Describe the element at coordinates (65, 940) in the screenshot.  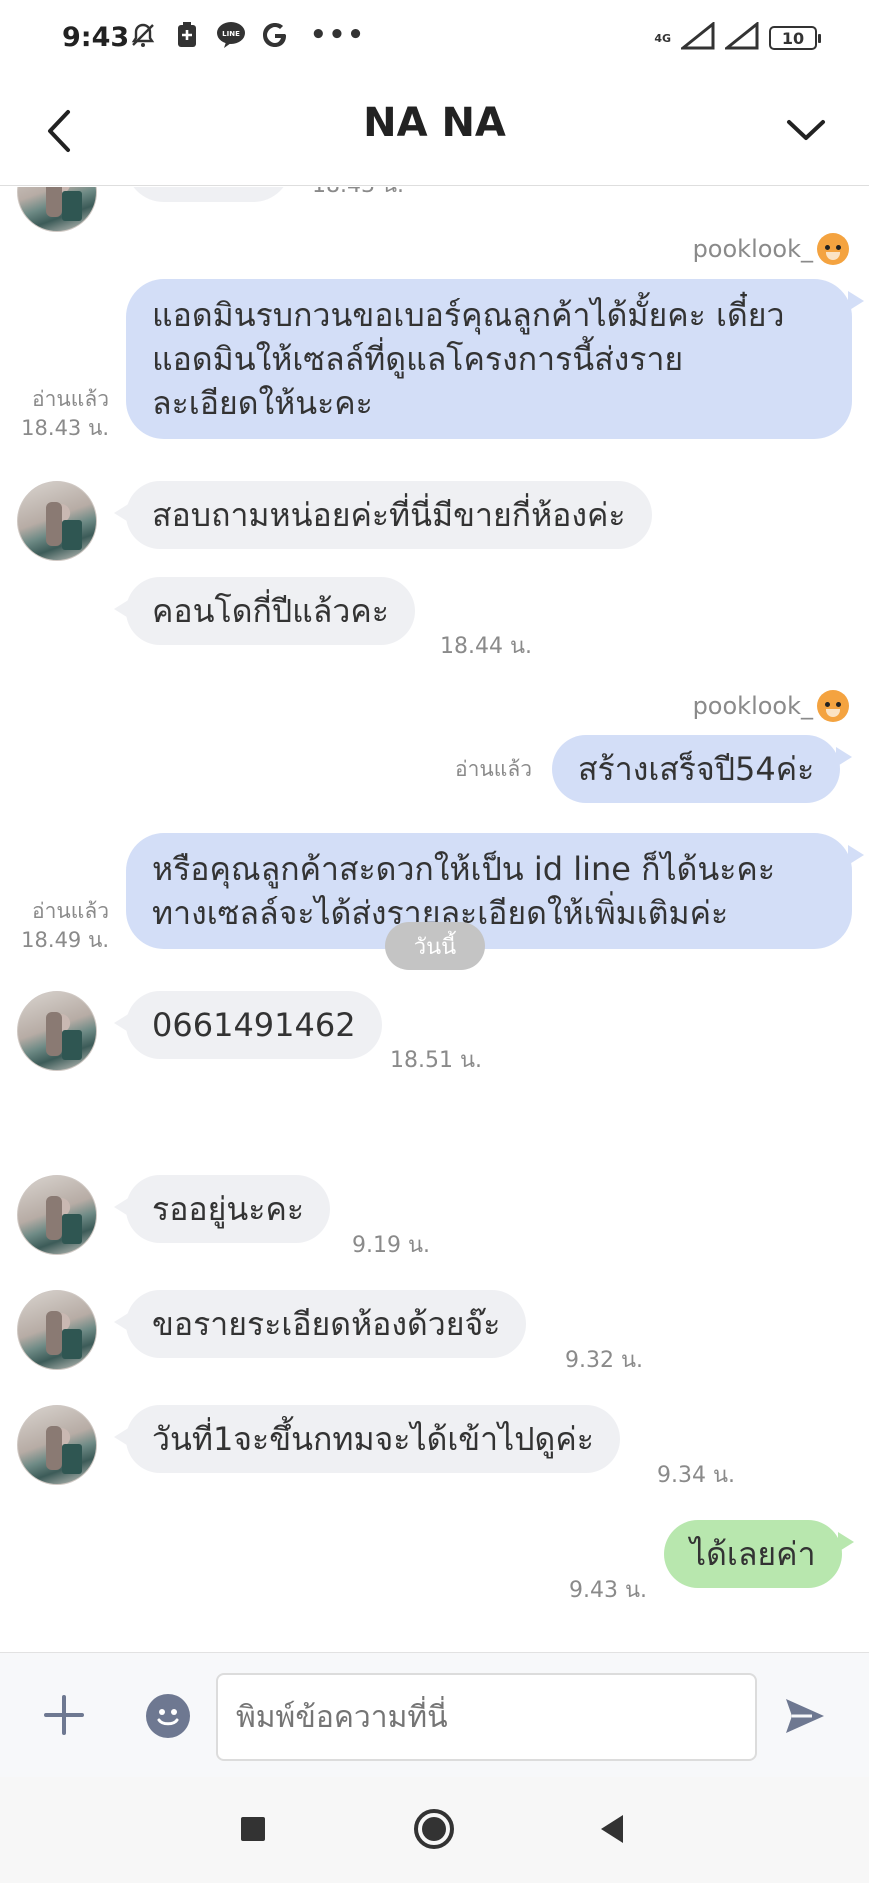
I see `message-time: 18.49 น.` at that location.